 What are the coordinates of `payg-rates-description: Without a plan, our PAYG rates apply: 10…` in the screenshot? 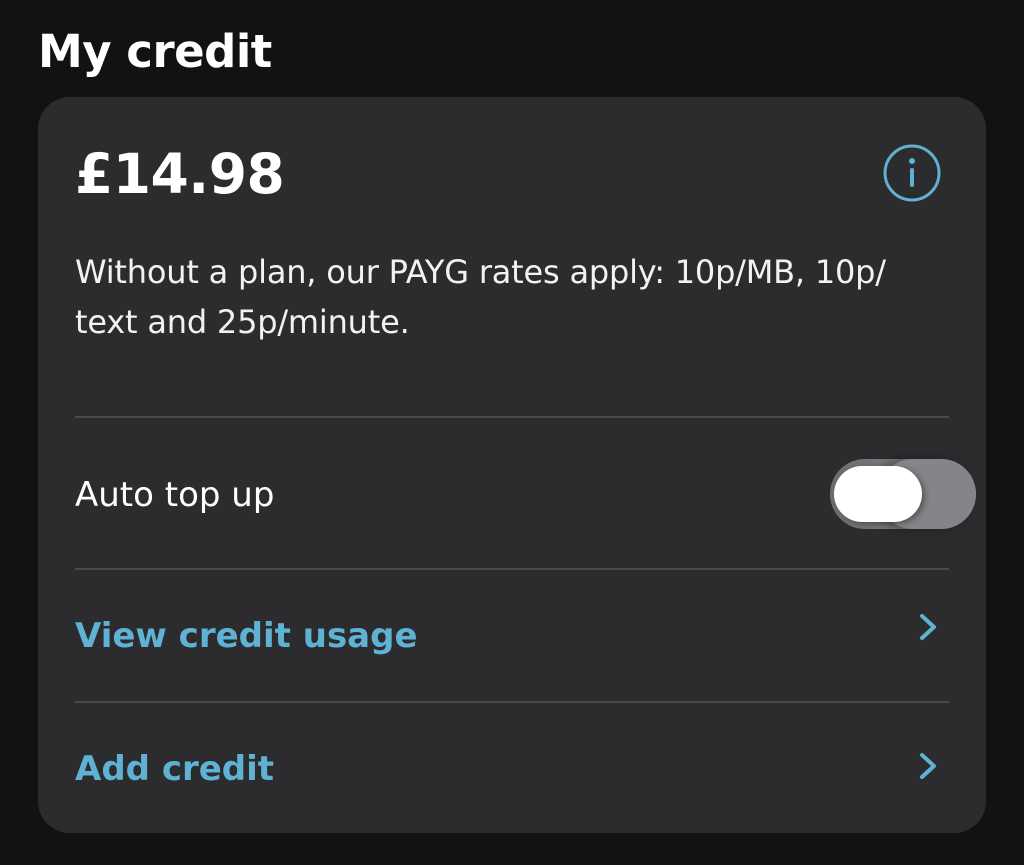 It's located at (480, 297).